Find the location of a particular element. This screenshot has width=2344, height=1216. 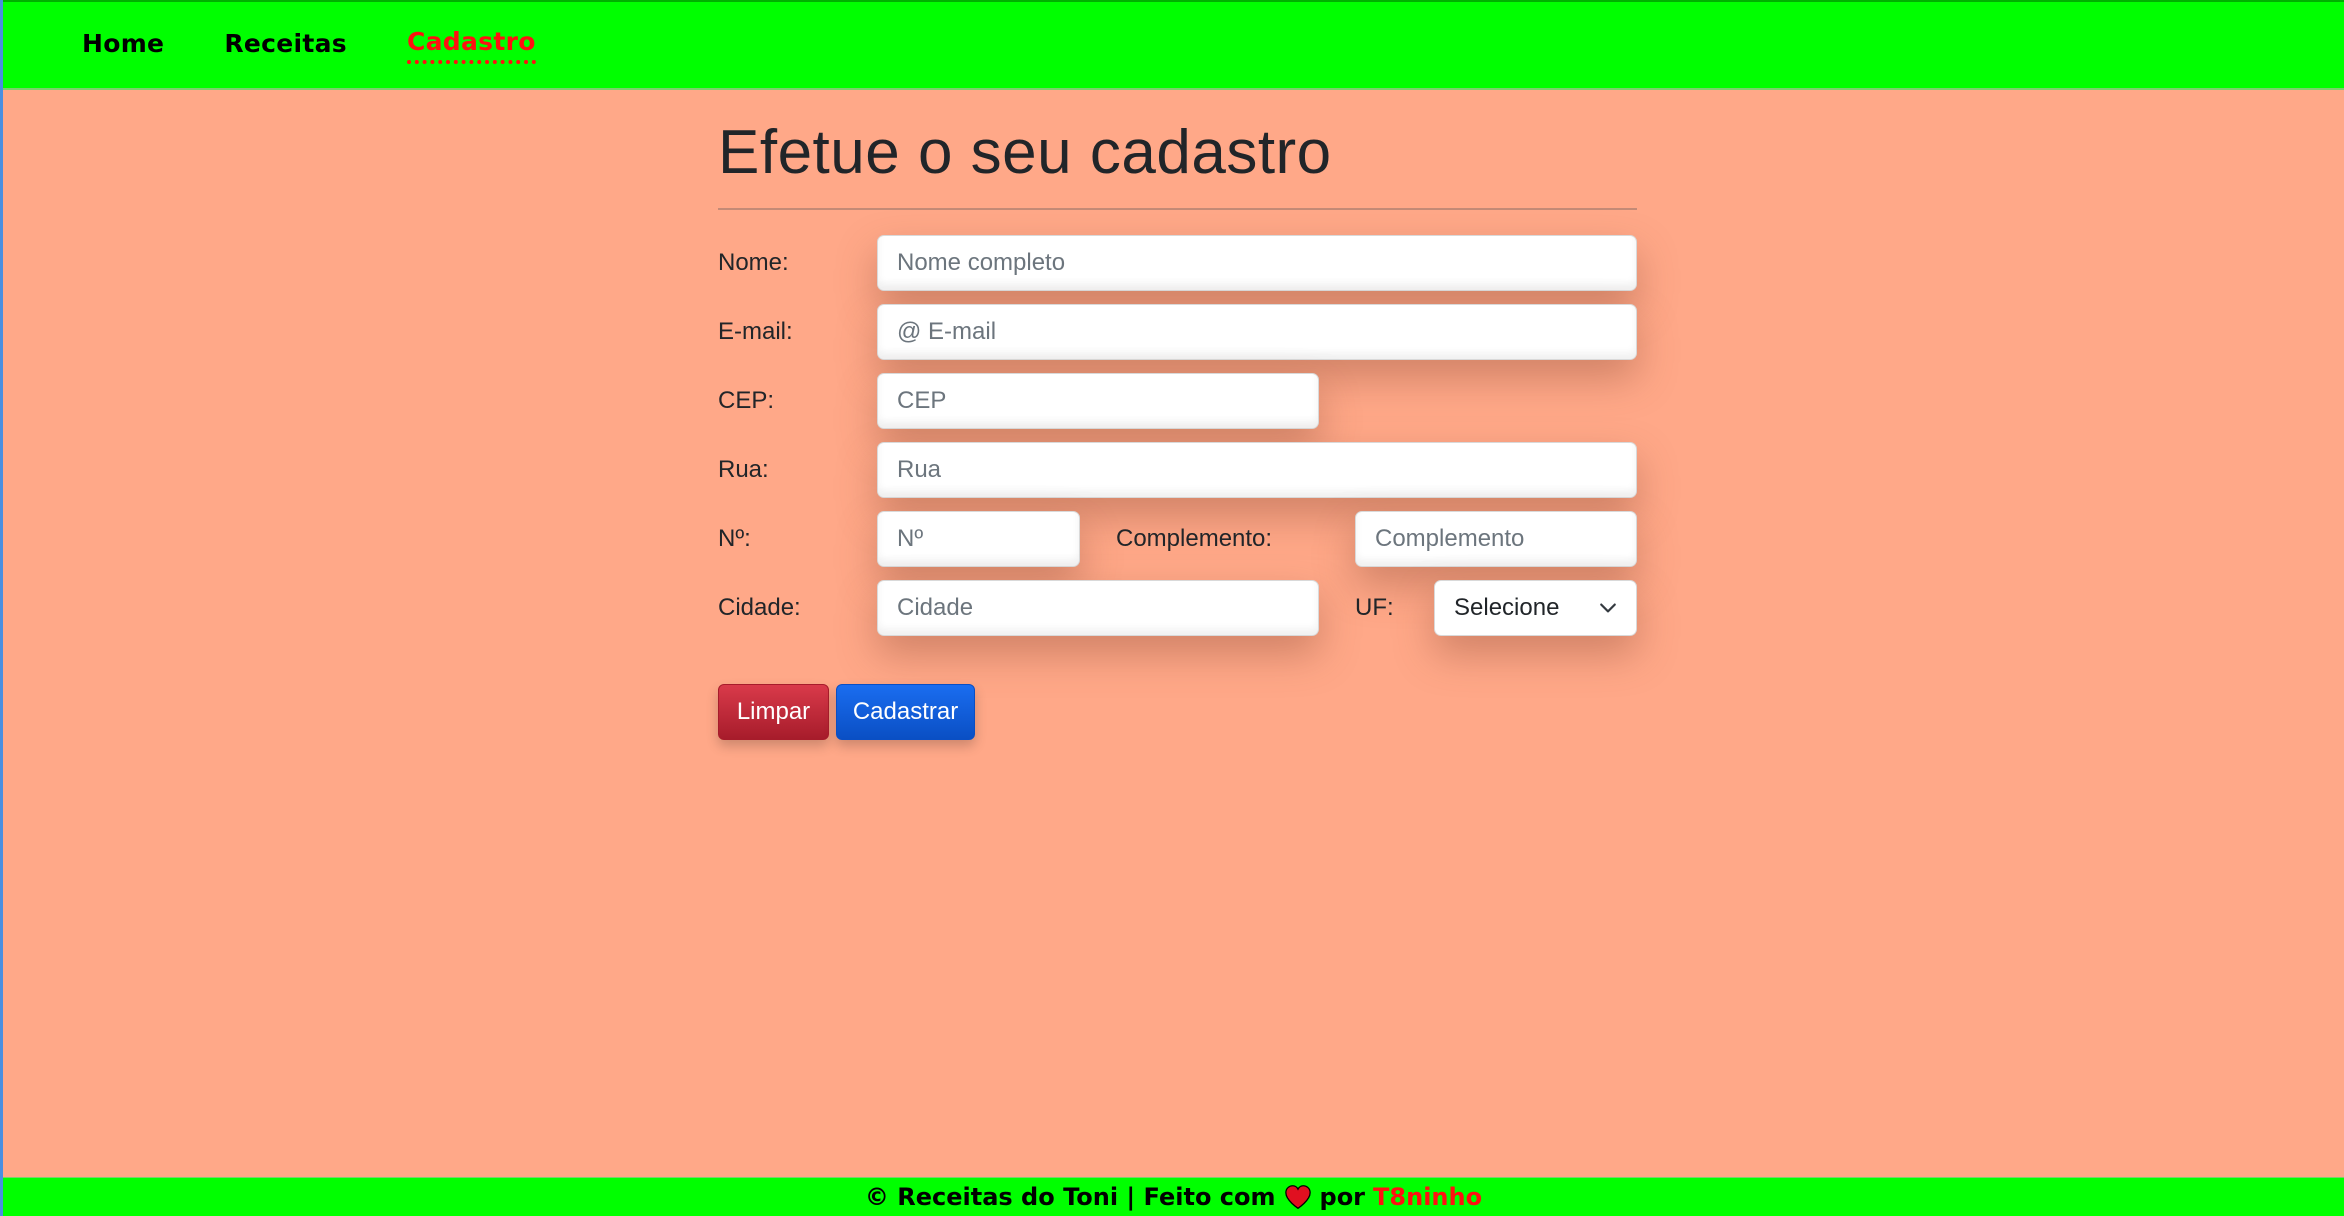

uf-label: UF: is located at coordinates (1374, 607).